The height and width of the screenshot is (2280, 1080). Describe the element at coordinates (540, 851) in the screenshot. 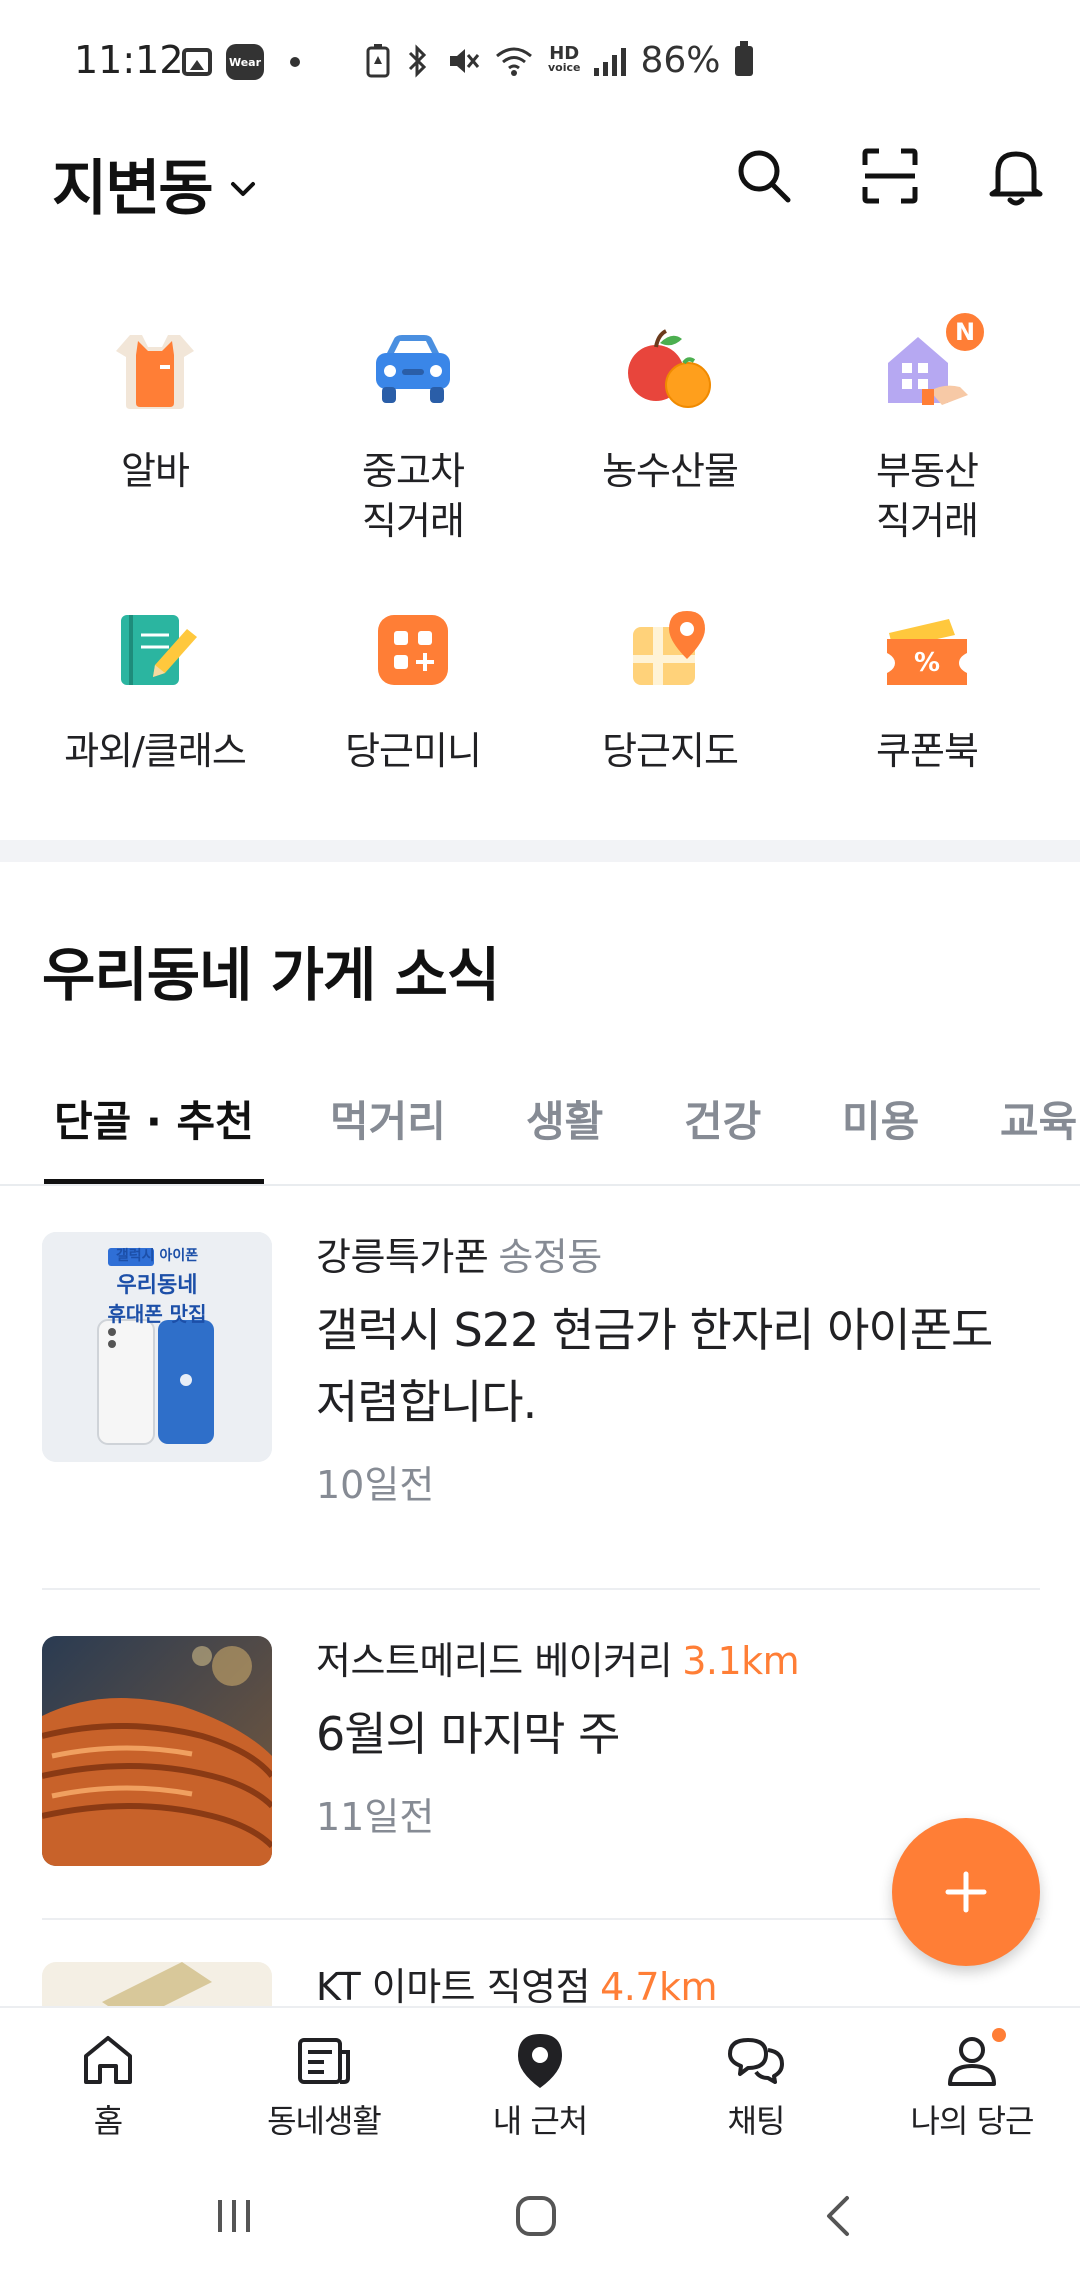

I see `section-divider` at that location.